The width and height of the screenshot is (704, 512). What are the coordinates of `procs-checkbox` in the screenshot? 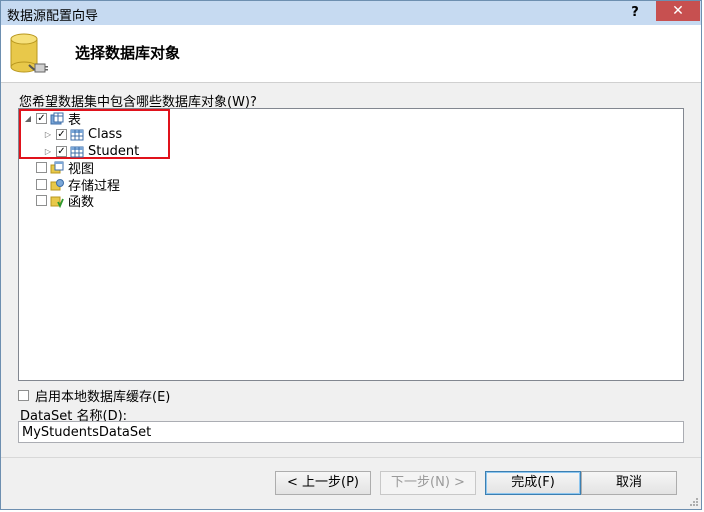 It's located at (41, 184).